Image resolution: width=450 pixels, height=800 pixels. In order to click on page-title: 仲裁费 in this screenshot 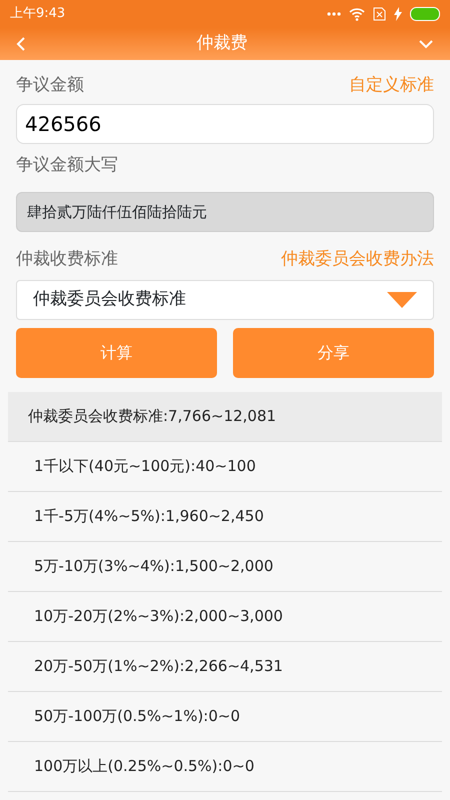, I will do `click(222, 44)`.